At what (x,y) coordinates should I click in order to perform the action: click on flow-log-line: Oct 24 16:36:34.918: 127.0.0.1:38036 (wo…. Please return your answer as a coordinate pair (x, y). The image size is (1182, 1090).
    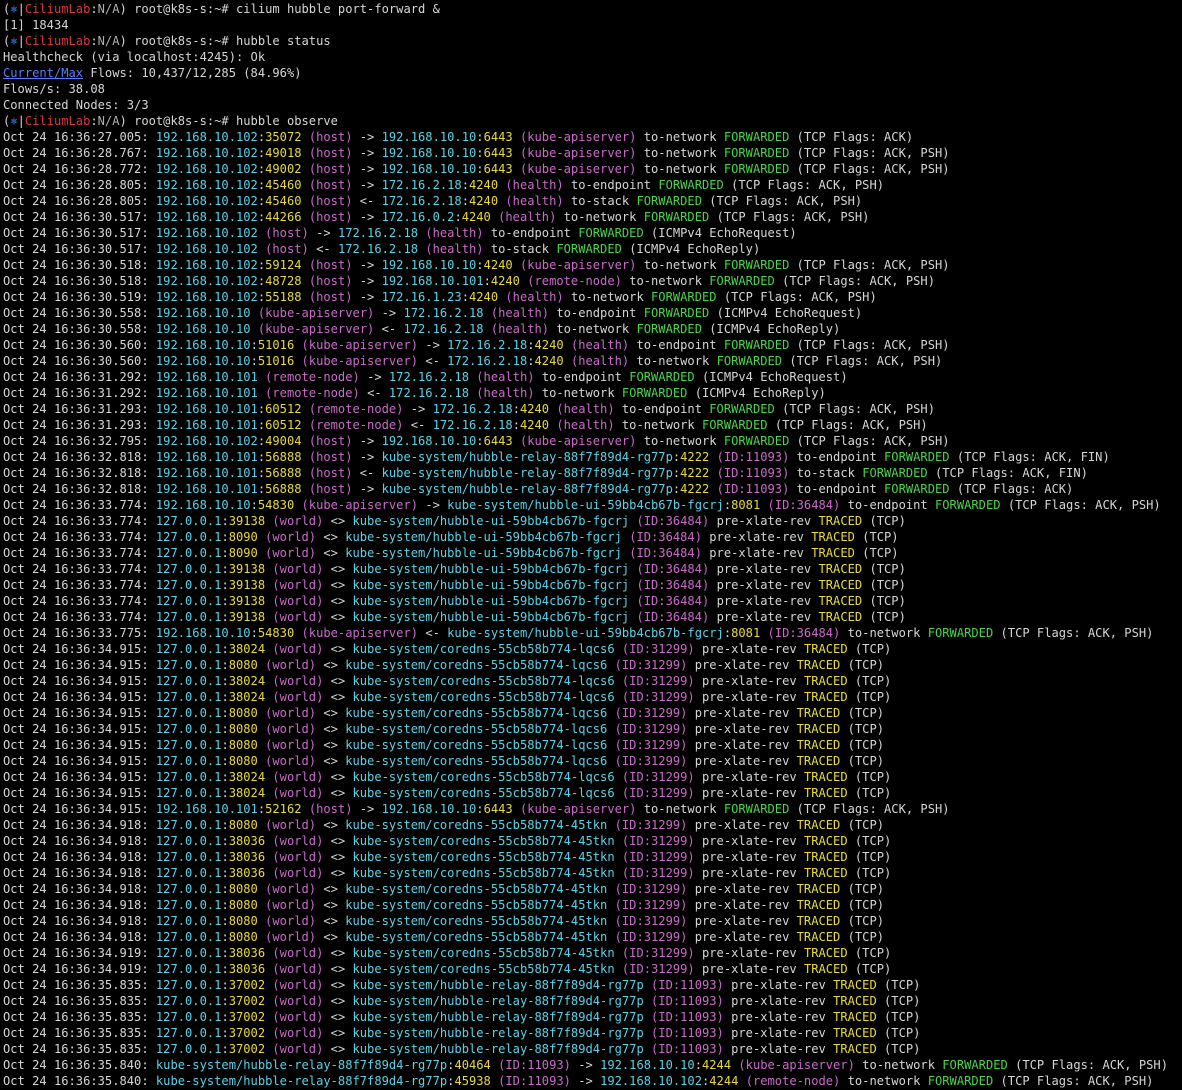
    Looking at the image, I should click on (591, 857).